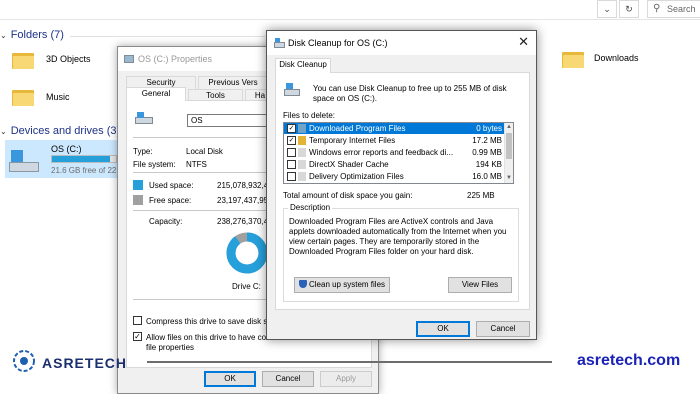 This screenshot has height=394, width=700. What do you see at coordinates (245, 185) in the screenshot?
I see `used-space-value: 215,078,932,48` at bounding box center [245, 185].